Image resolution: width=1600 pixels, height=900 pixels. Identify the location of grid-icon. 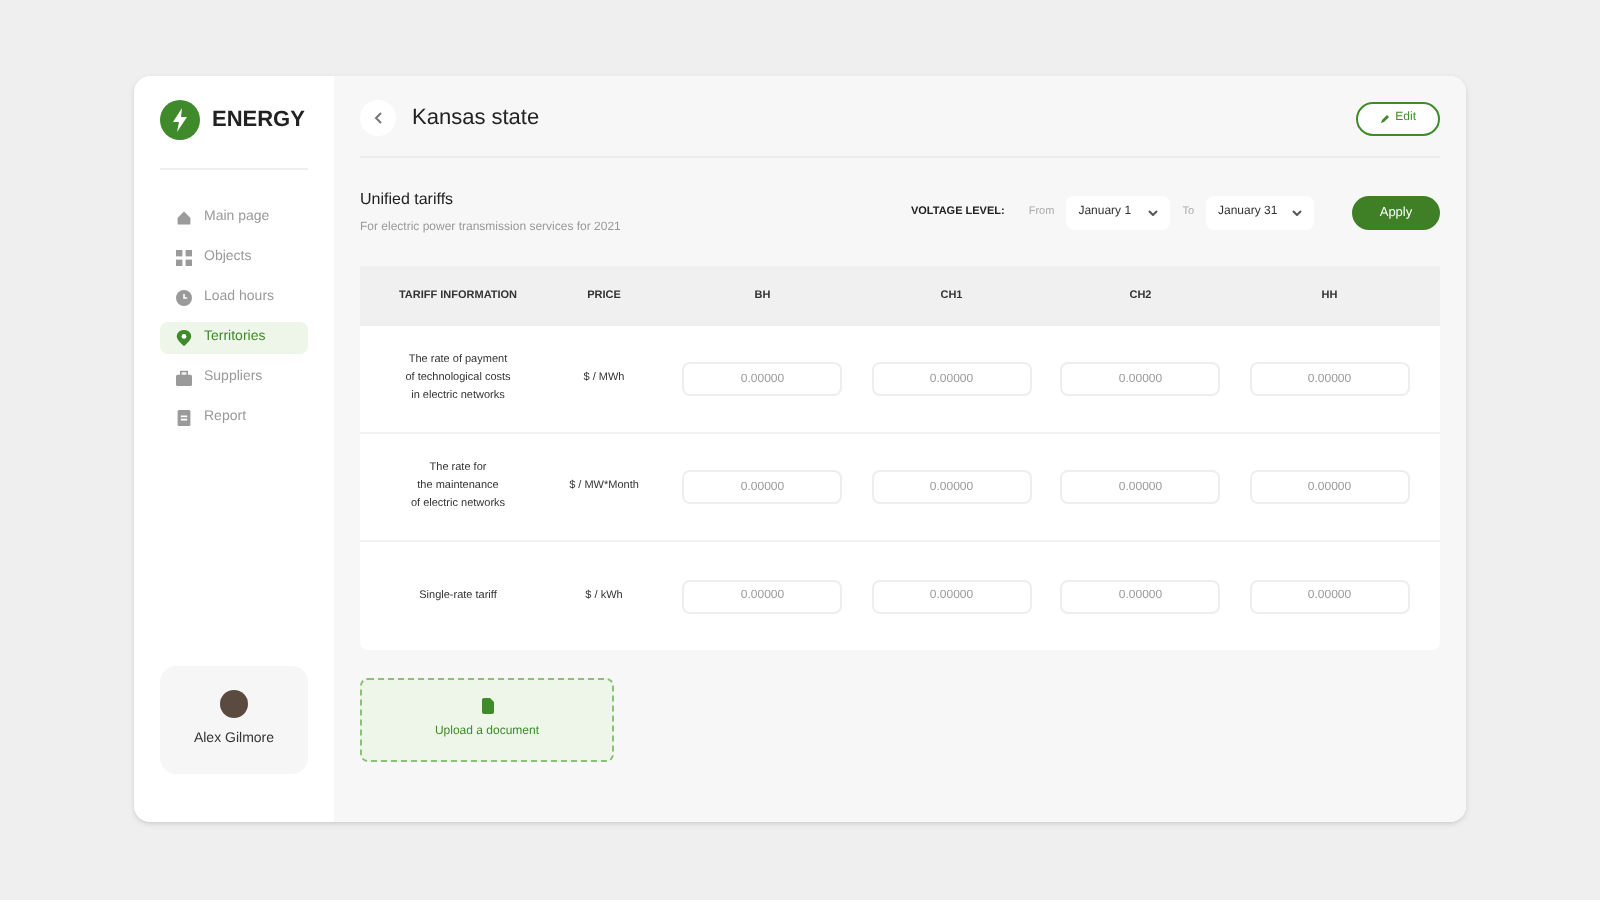
(184, 258).